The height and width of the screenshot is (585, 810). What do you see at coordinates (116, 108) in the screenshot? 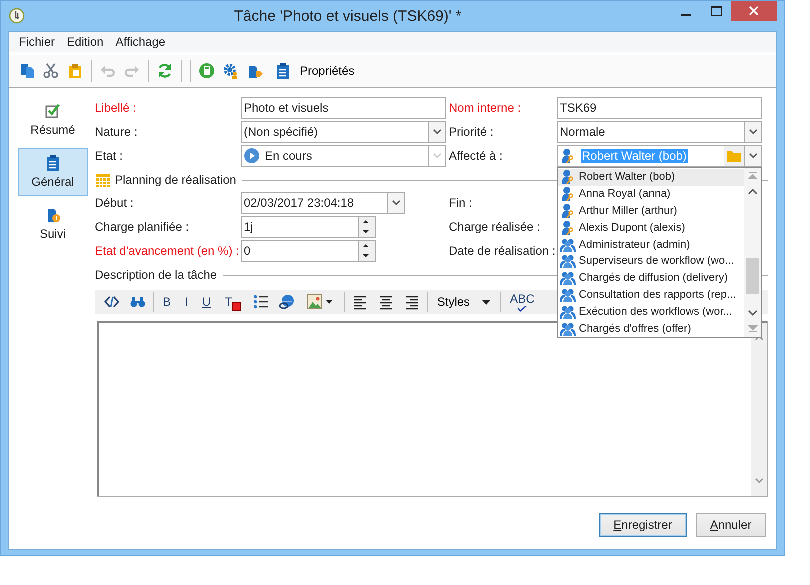
I see `field-label: Libellé :` at bounding box center [116, 108].